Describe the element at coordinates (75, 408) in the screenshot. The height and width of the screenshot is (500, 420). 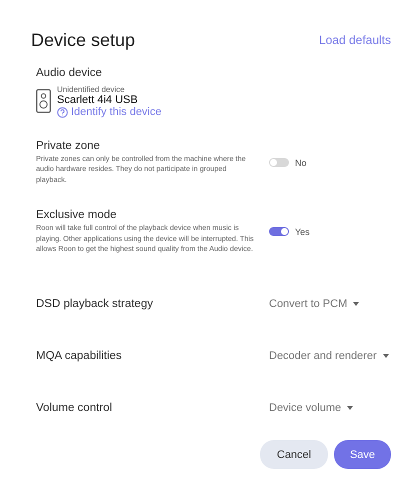
I see `setting-label: Volume control` at that location.